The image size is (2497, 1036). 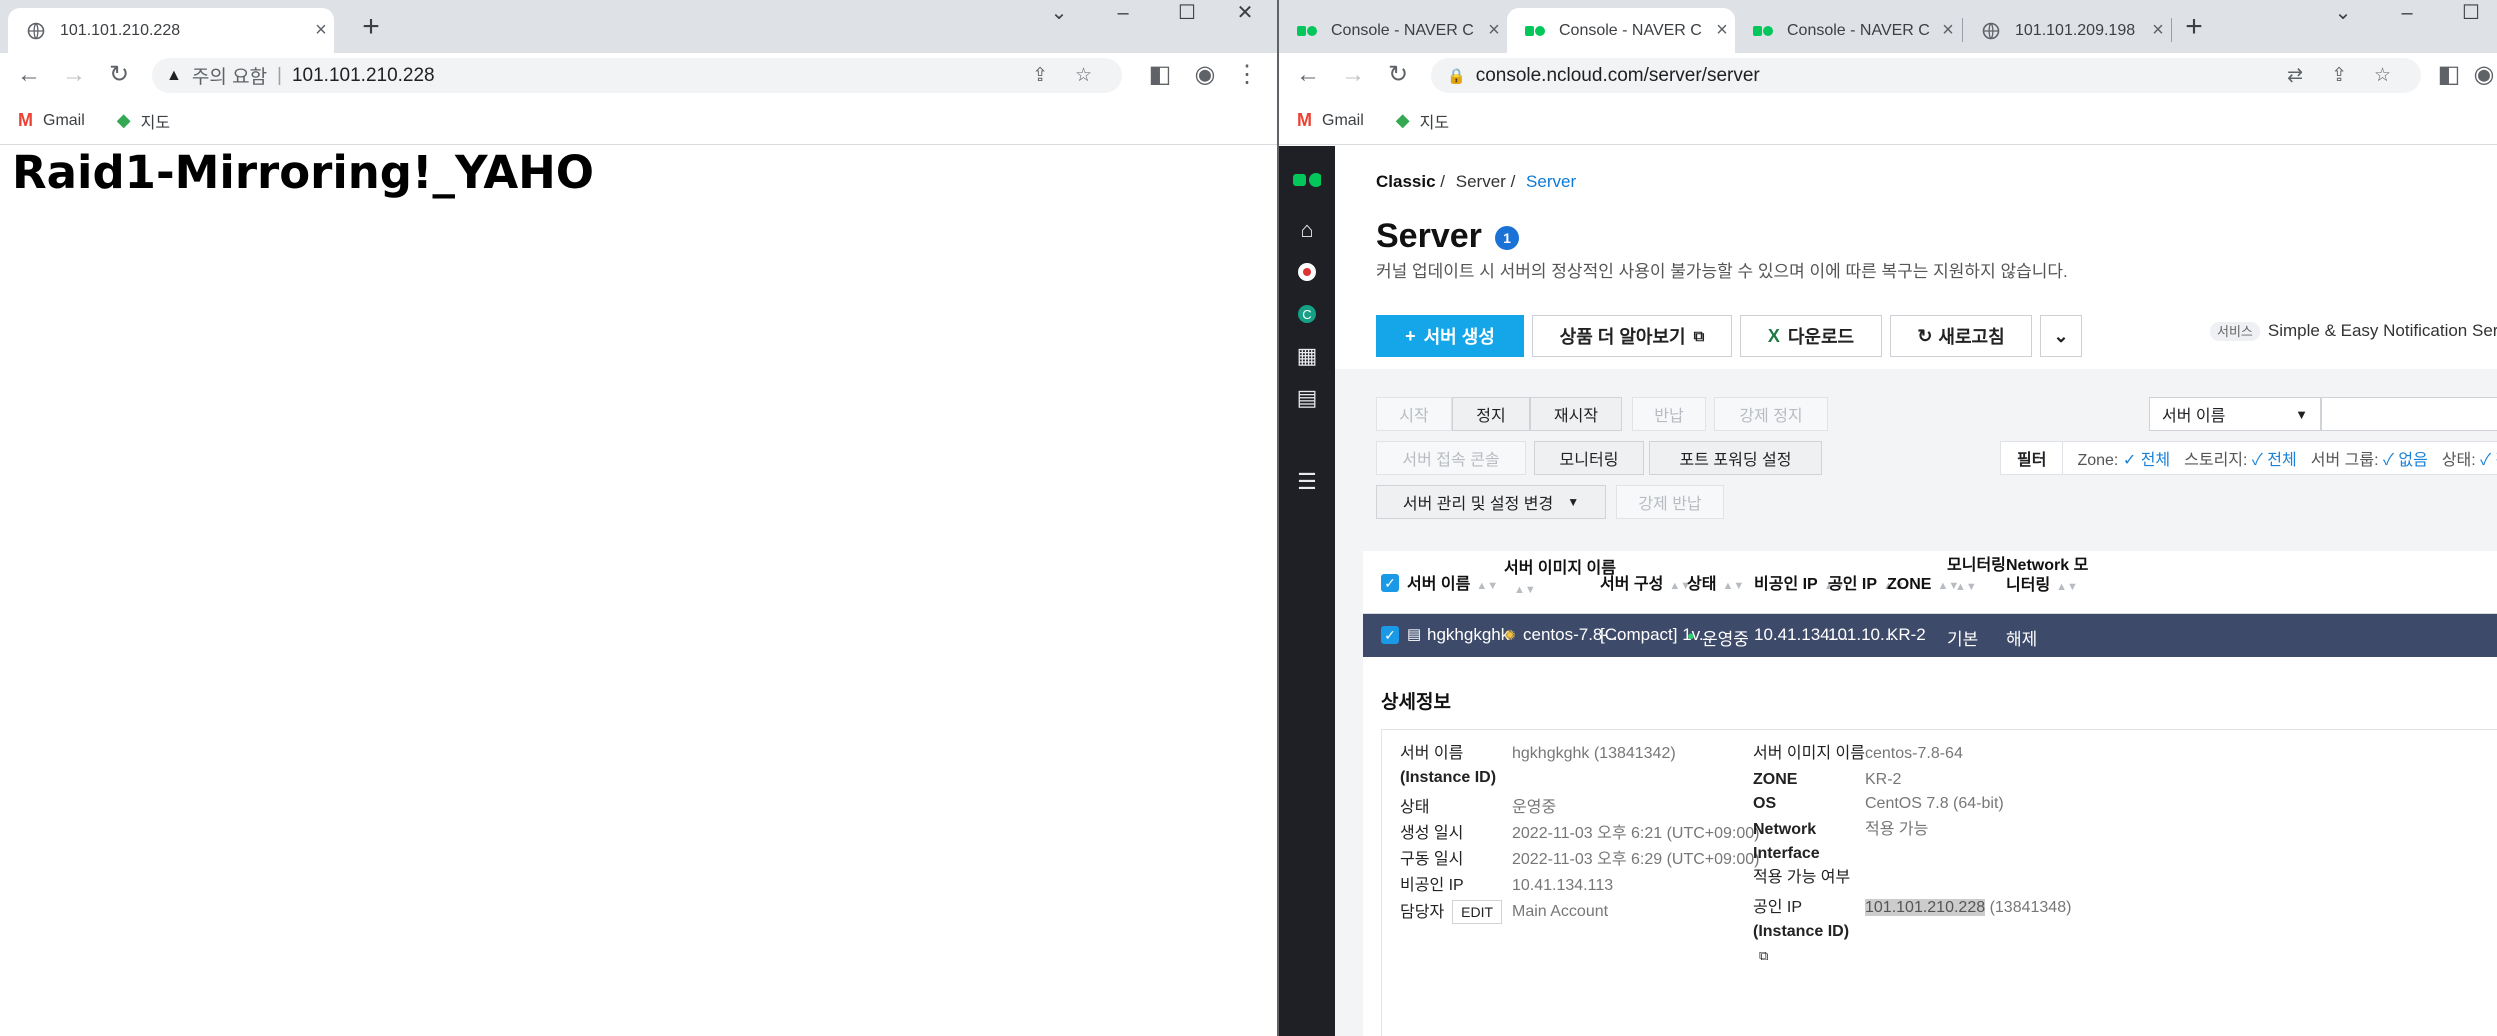 I want to click on cell-zone: KR-2, so click(x=1906, y=634).